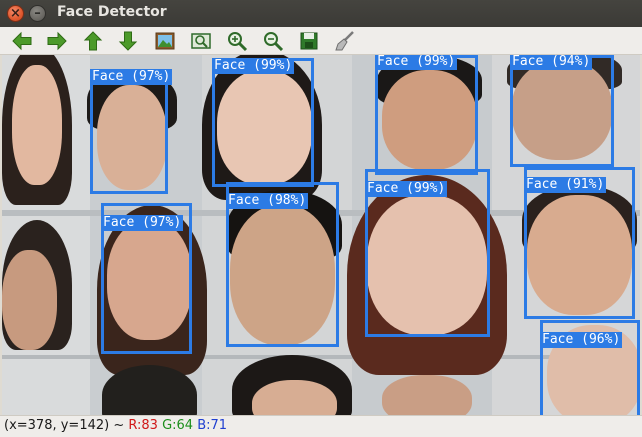 Image resolution: width=642 pixels, height=437 pixels. I want to click on cursor-coordinates: (x=378, y=142) ~, so click(64, 425).